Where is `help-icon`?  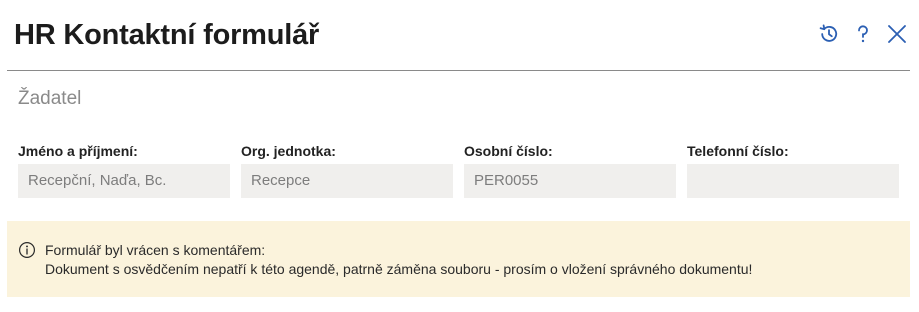
help-icon is located at coordinates (863, 34).